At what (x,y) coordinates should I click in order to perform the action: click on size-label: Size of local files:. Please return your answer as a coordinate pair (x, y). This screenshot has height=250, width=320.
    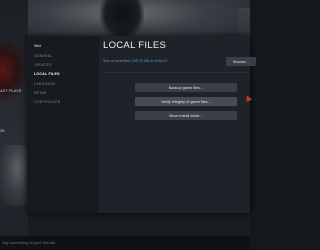
    Looking at the image, I should click on (117, 61).